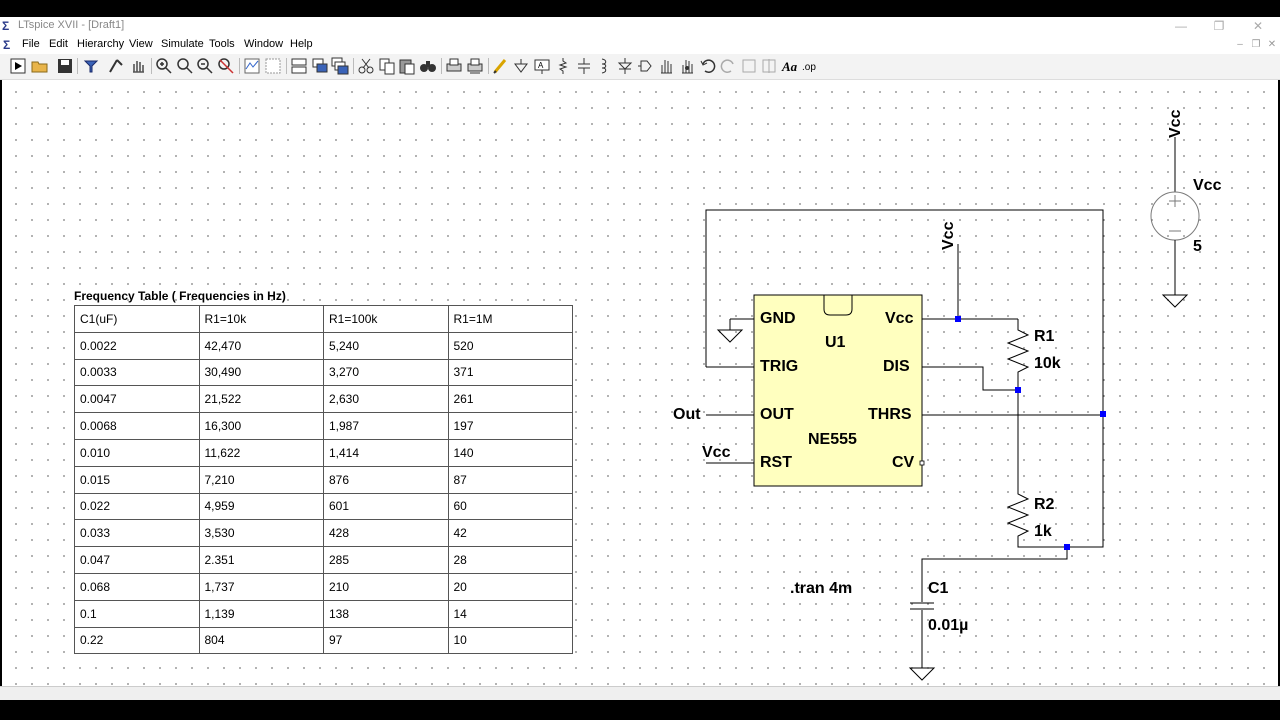  What do you see at coordinates (1044, 504) in the screenshot?
I see `r2-name-label: R2` at bounding box center [1044, 504].